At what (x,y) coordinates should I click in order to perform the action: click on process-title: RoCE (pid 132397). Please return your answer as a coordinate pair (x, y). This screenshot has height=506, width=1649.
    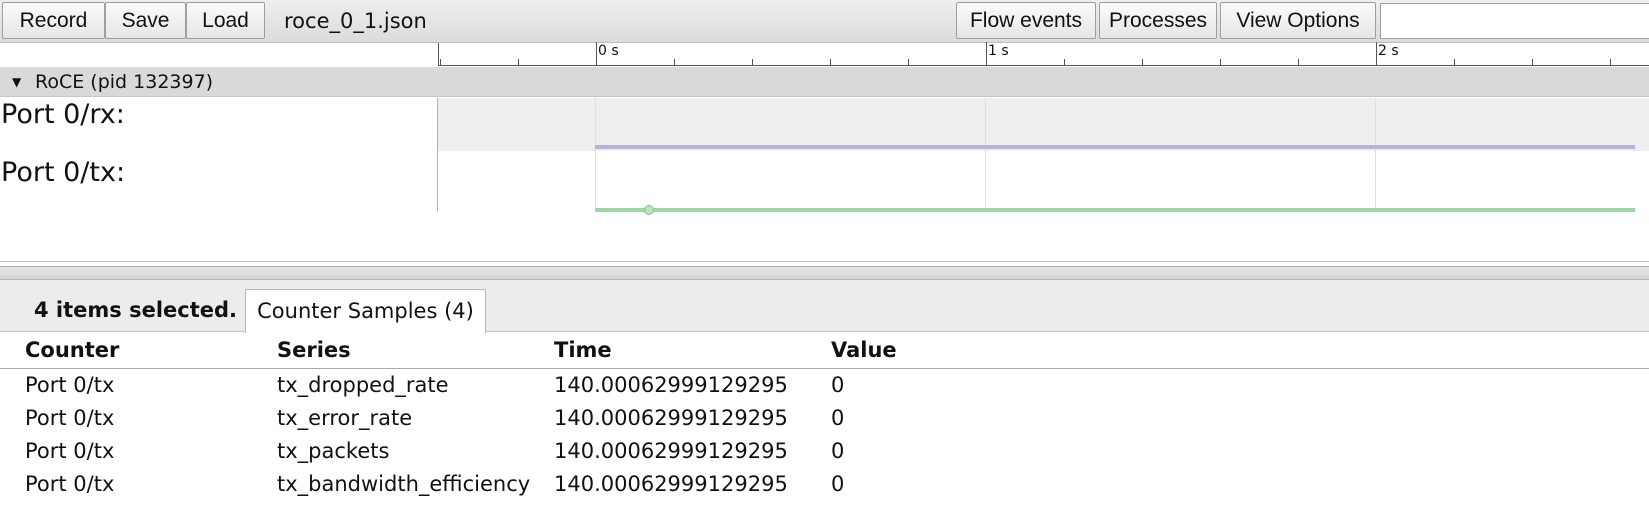
    Looking at the image, I should click on (124, 82).